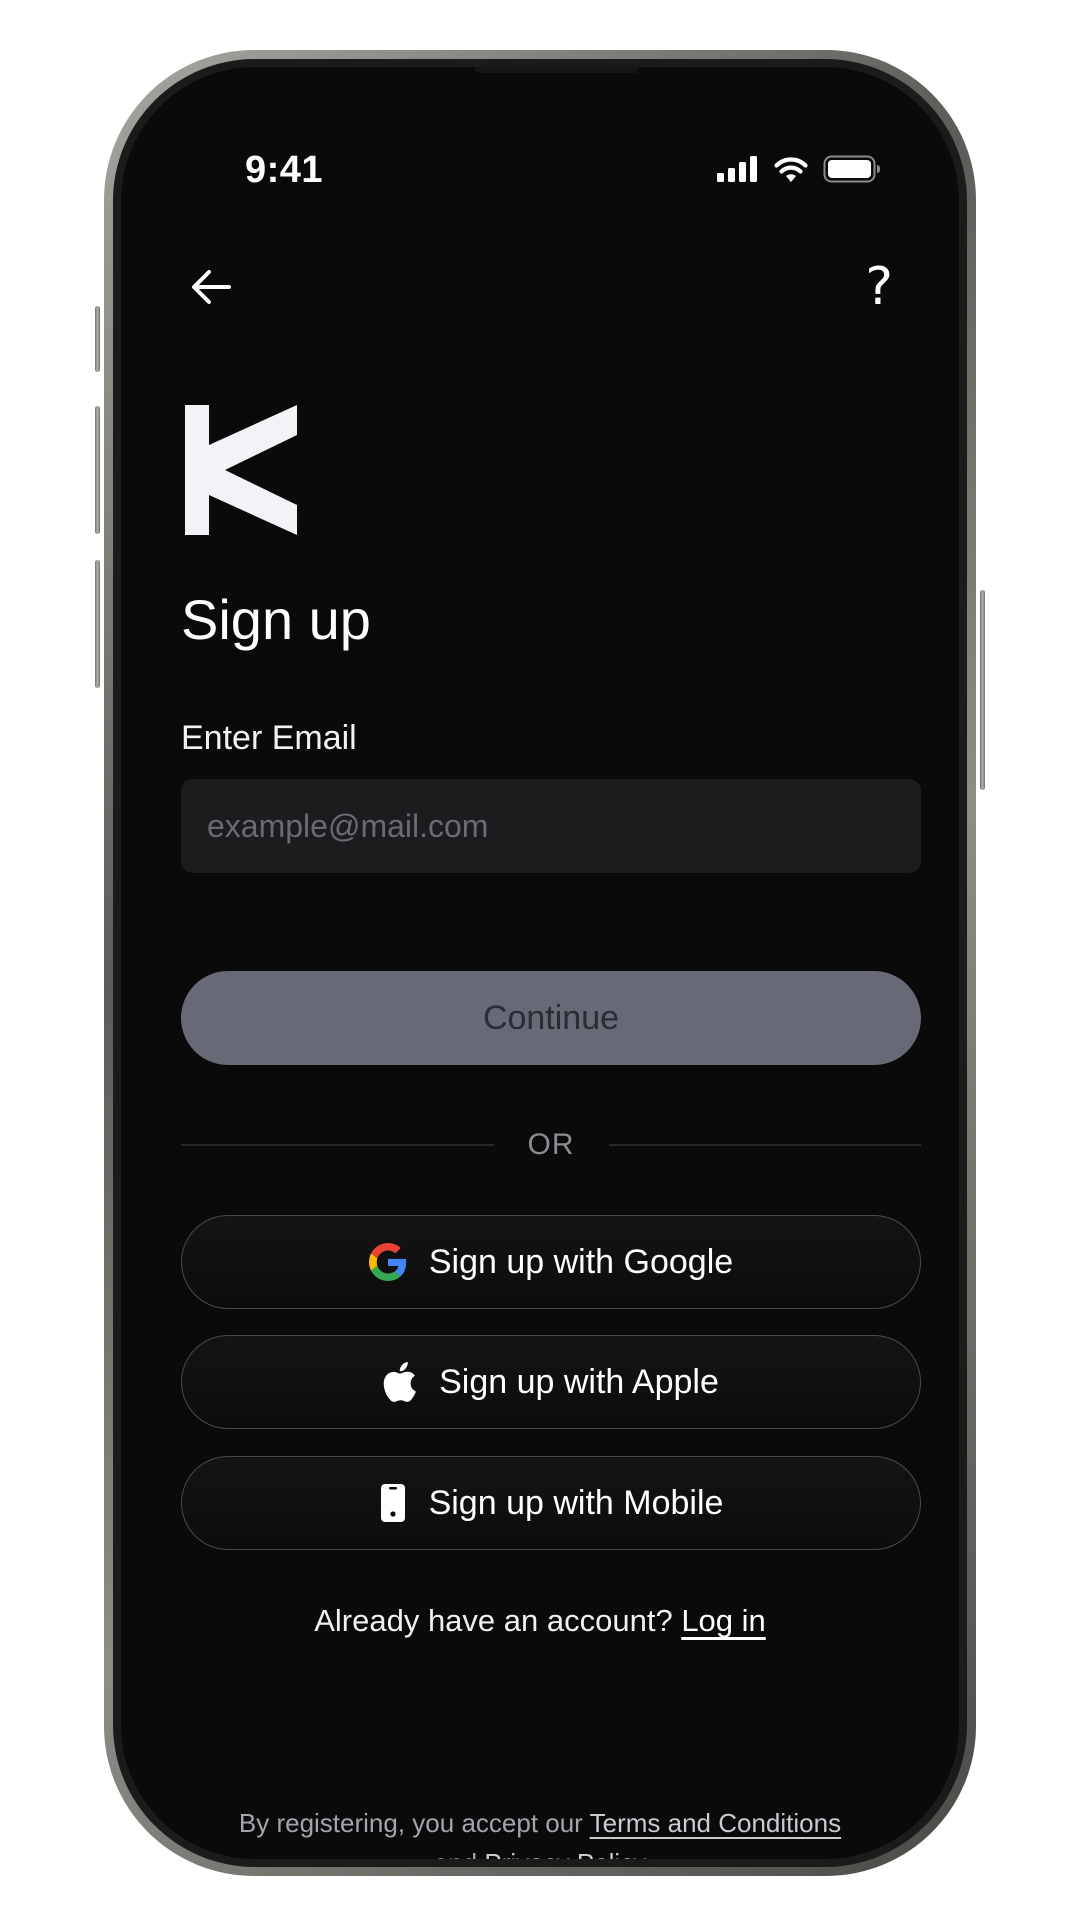 This screenshot has width=1080, height=1920. What do you see at coordinates (493, 1620) in the screenshot?
I see `login-prompt-text: Already have an account?` at bounding box center [493, 1620].